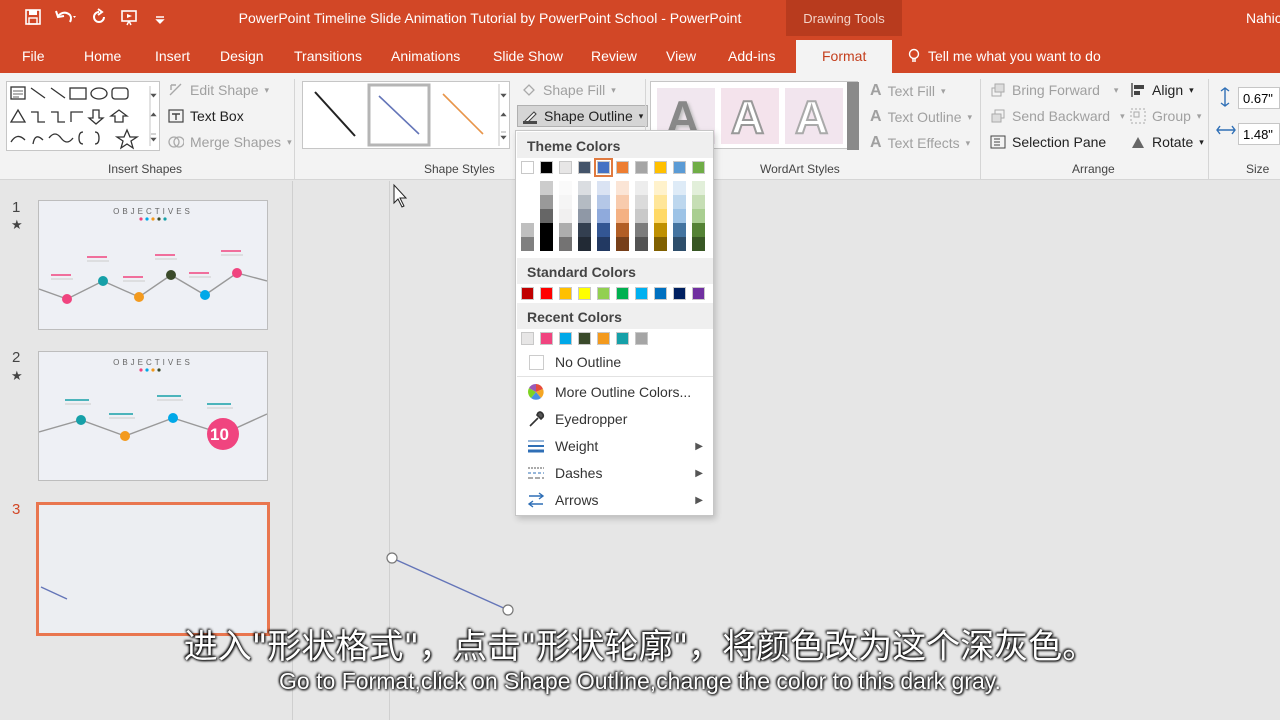  What do you see at coordinates (614, 56) in the screenshot?
I see `tab-review: Review` at bounding box center [614, 56].